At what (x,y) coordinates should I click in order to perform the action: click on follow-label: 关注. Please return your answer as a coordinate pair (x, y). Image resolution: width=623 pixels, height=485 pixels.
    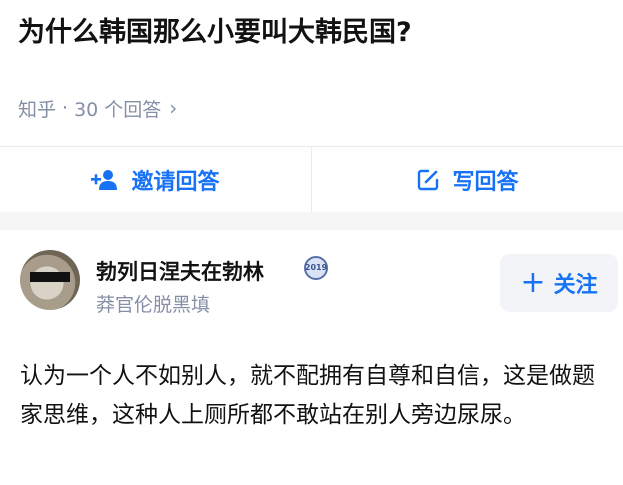
    Looking at the image, I should click on (575, 285).